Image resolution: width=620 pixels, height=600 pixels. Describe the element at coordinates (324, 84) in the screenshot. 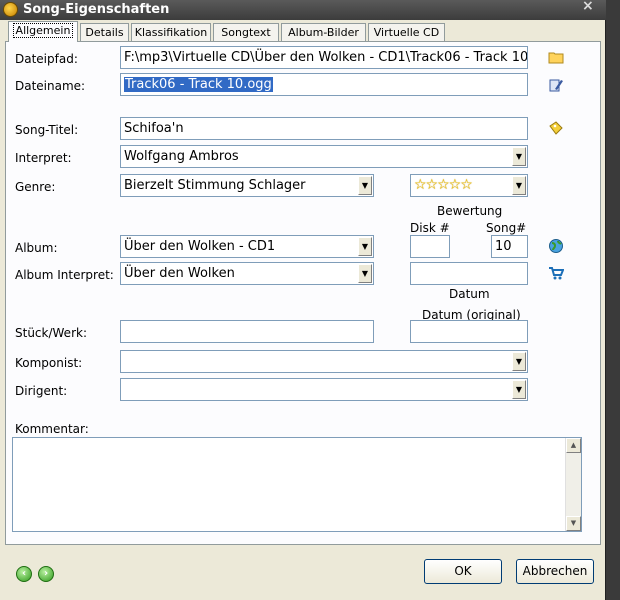

I see `dateiname-field: Track06 - Track 10.ogg` at that location.